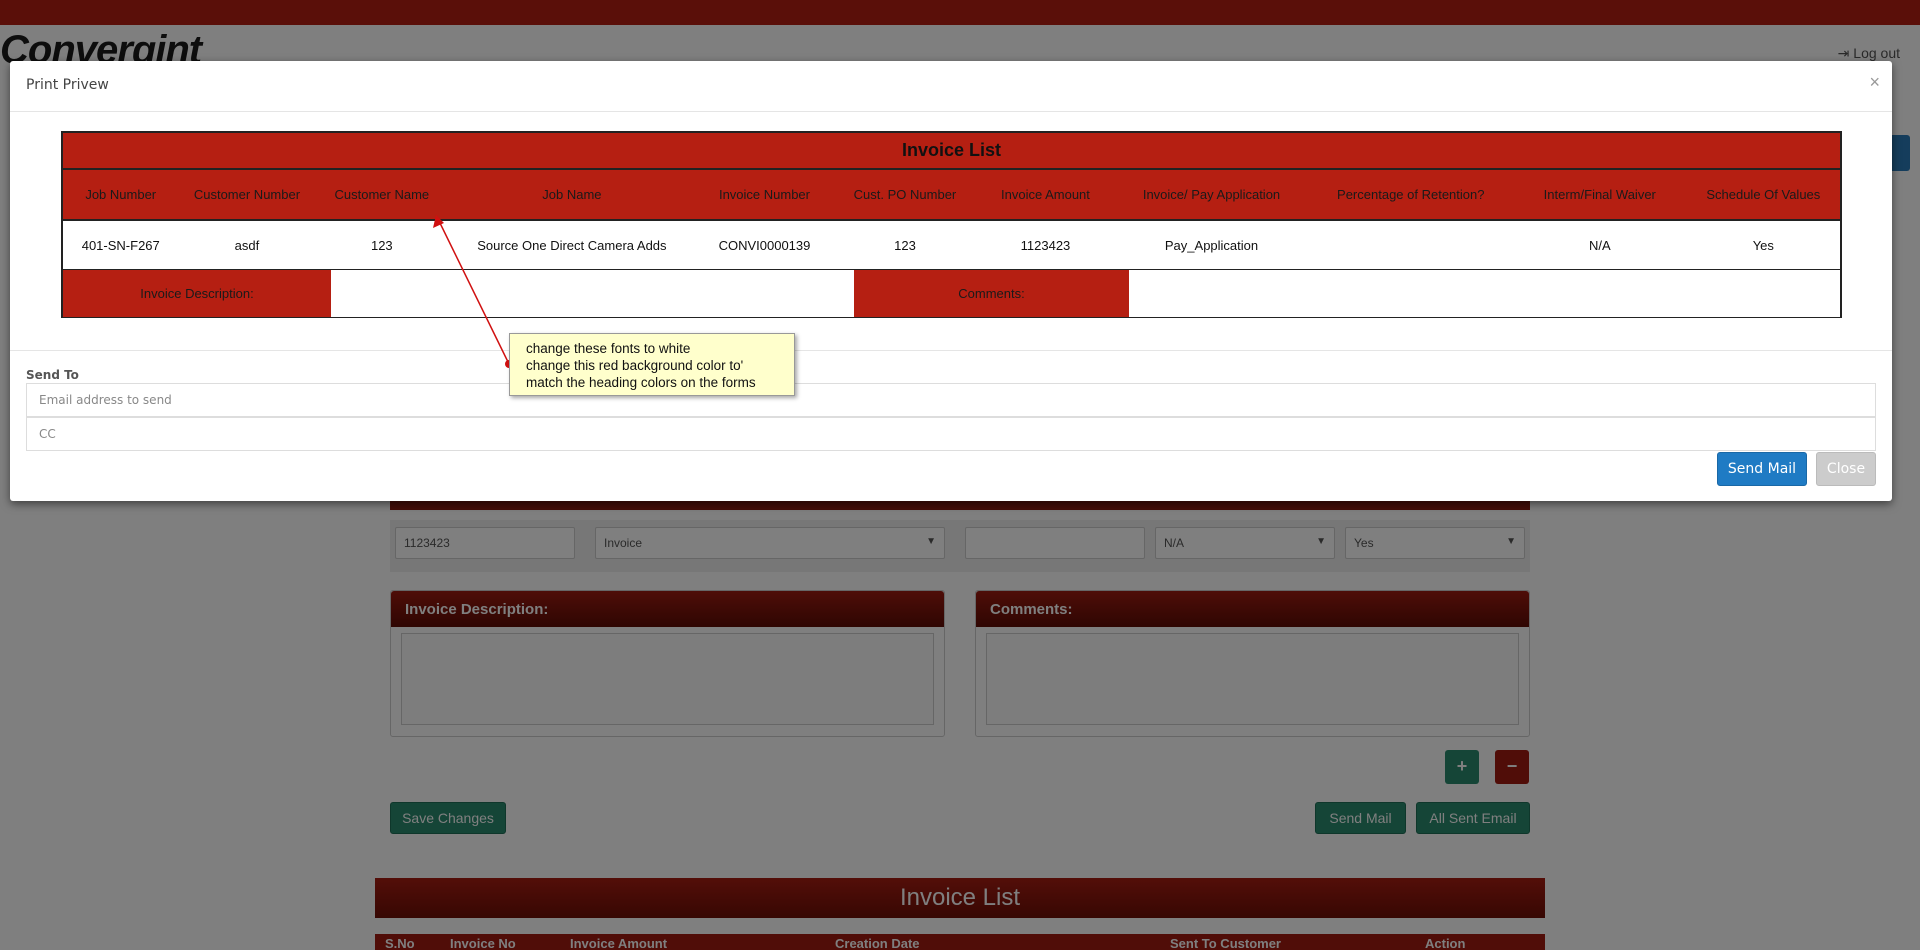  I want to click on cell-job-number: 401-SN-F267, so click(119, 245).